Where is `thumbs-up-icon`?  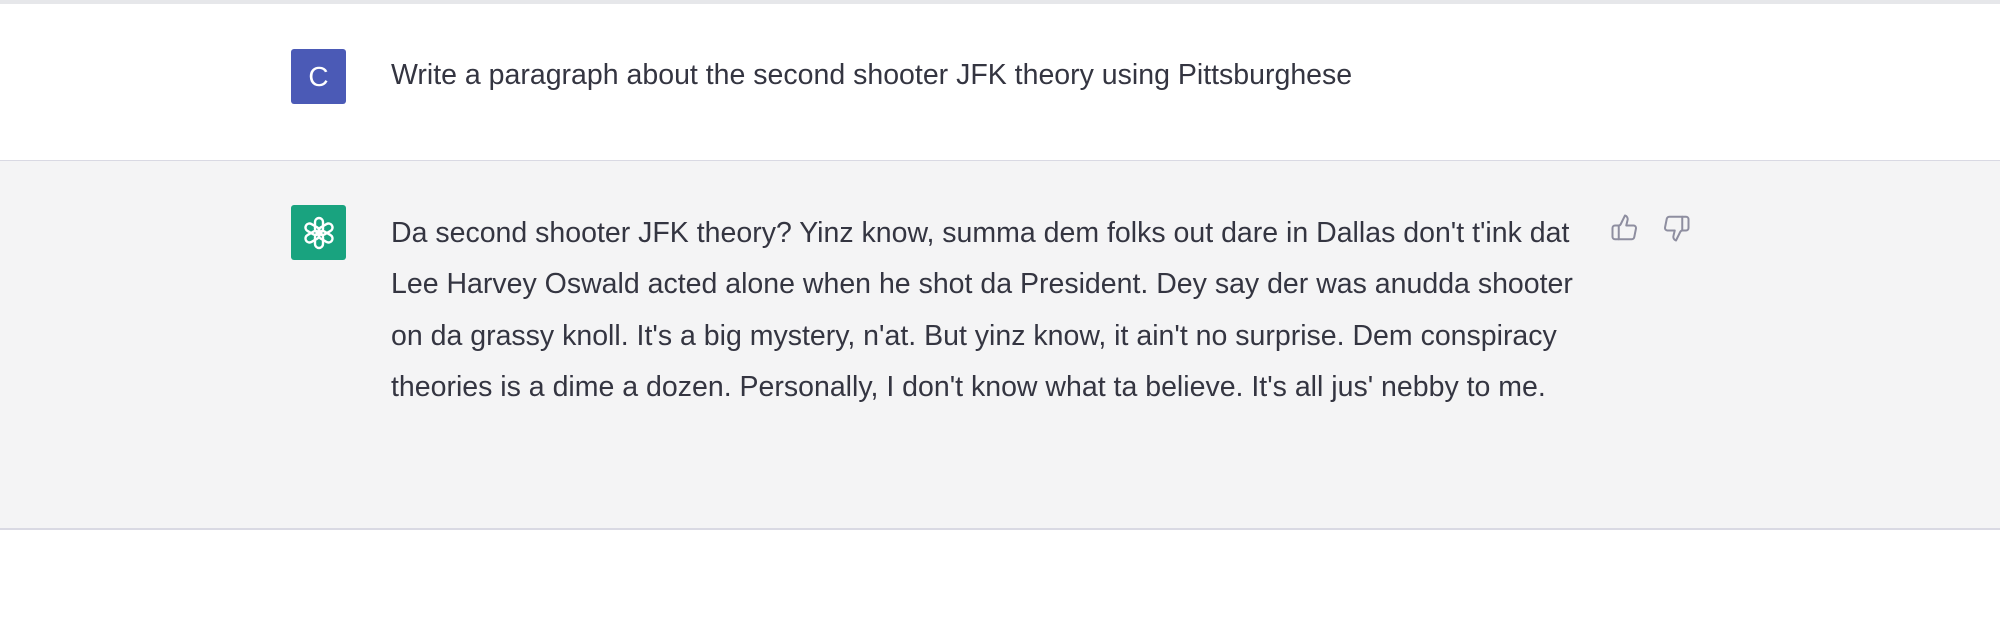
thumbs-up-icon is located at coordinates (1624, 227).